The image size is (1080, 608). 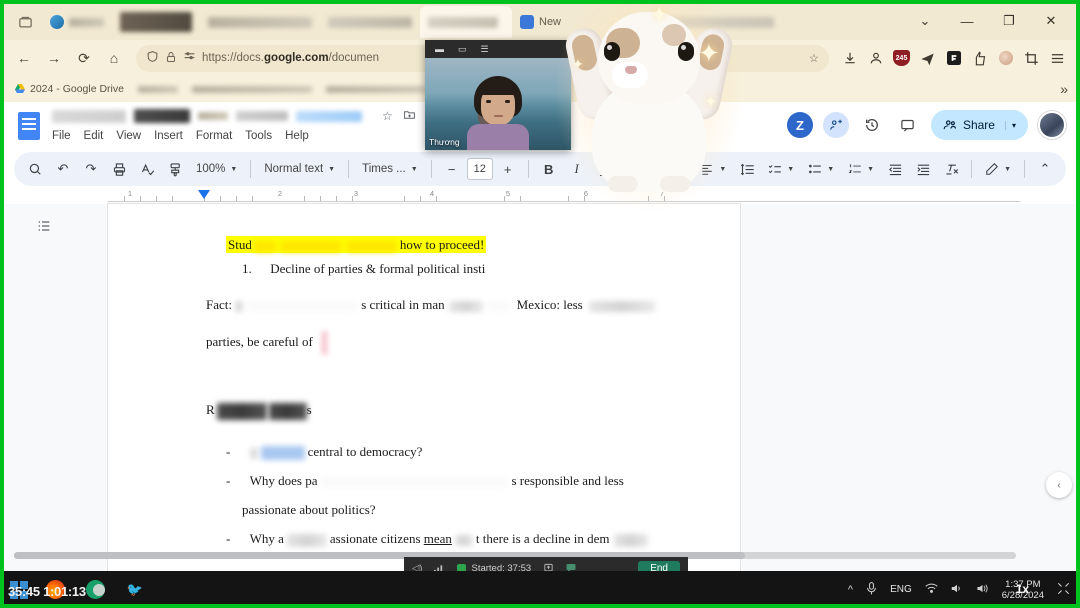 What do you see at coordinates (54, 58) in the screenshot?
I see `forward-button: →` at bounding box center [54, 58].